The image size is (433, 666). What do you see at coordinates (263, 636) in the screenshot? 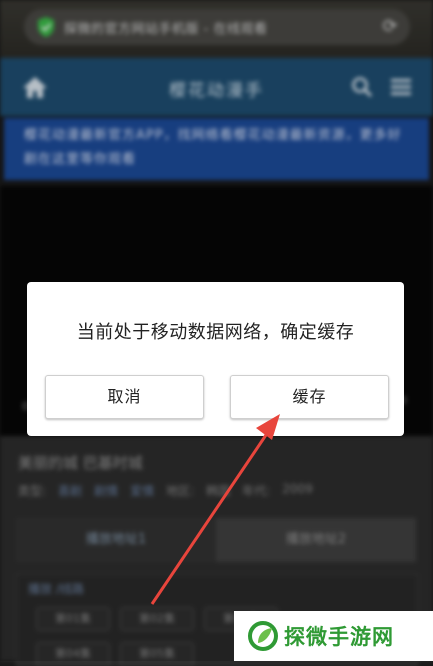
I see `leaf-logo-icon` at bounding box center [263, 636].